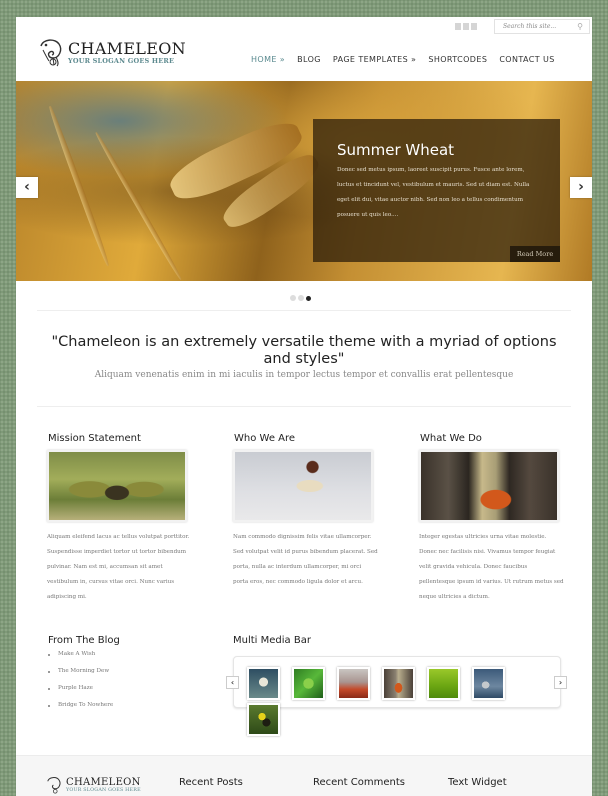 The width and height of the screenshot is (608, 796). Describe the element at coordinates (580, 26) in the screenshot. I see `search-icon: ⚲` at that location.